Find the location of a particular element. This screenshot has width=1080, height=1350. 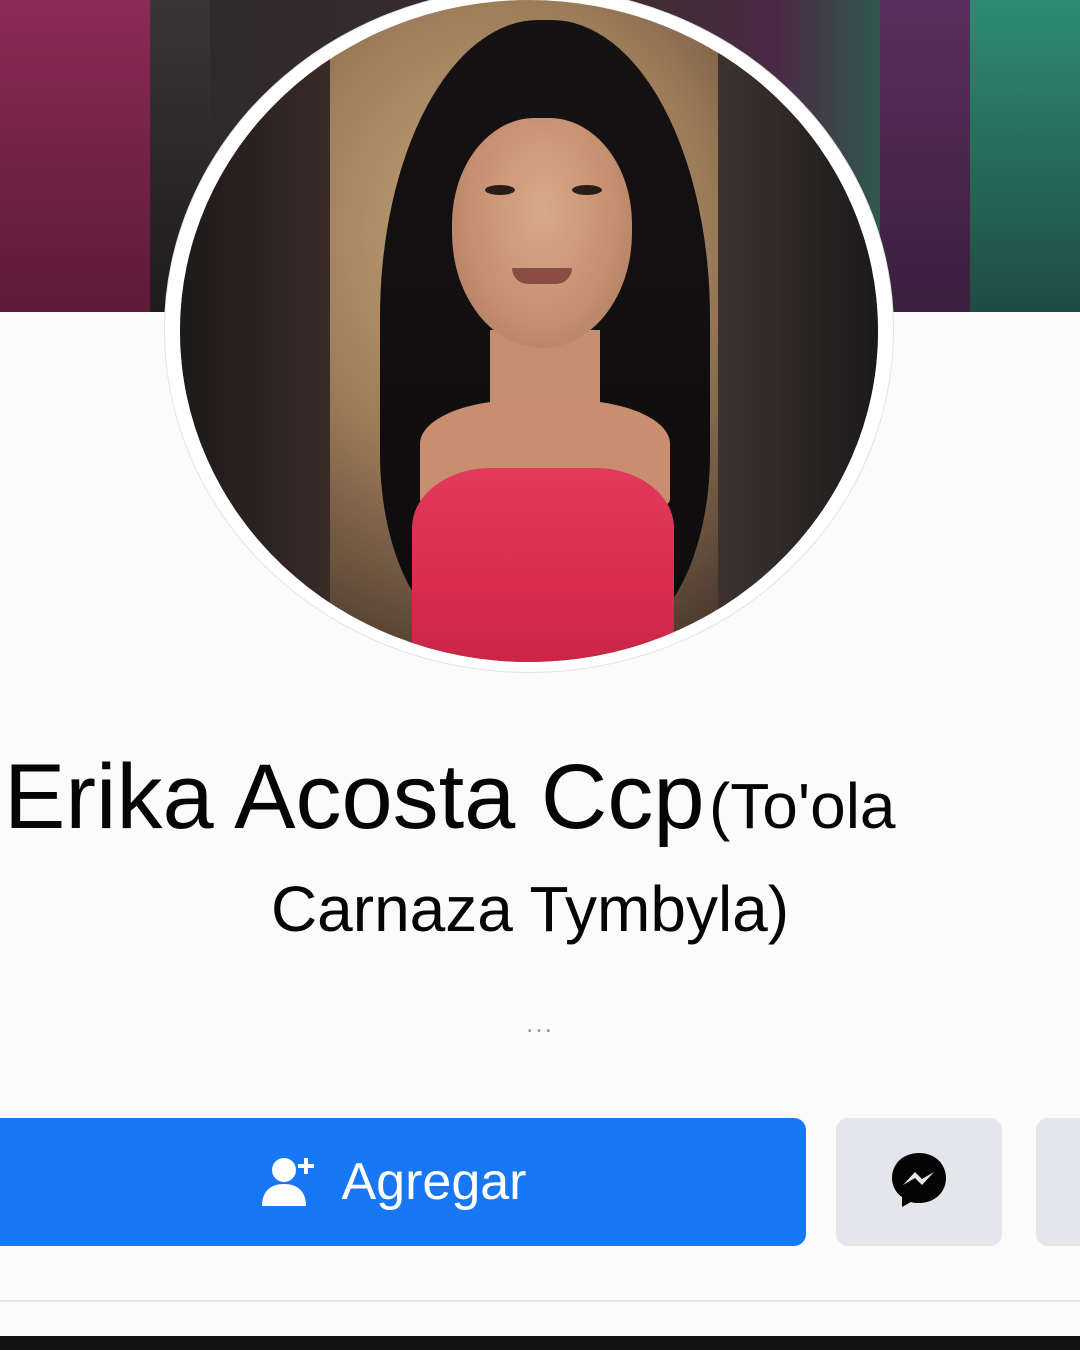

profile-name-main: Erika Acosta Ccp is located at coordinates (354, 797).